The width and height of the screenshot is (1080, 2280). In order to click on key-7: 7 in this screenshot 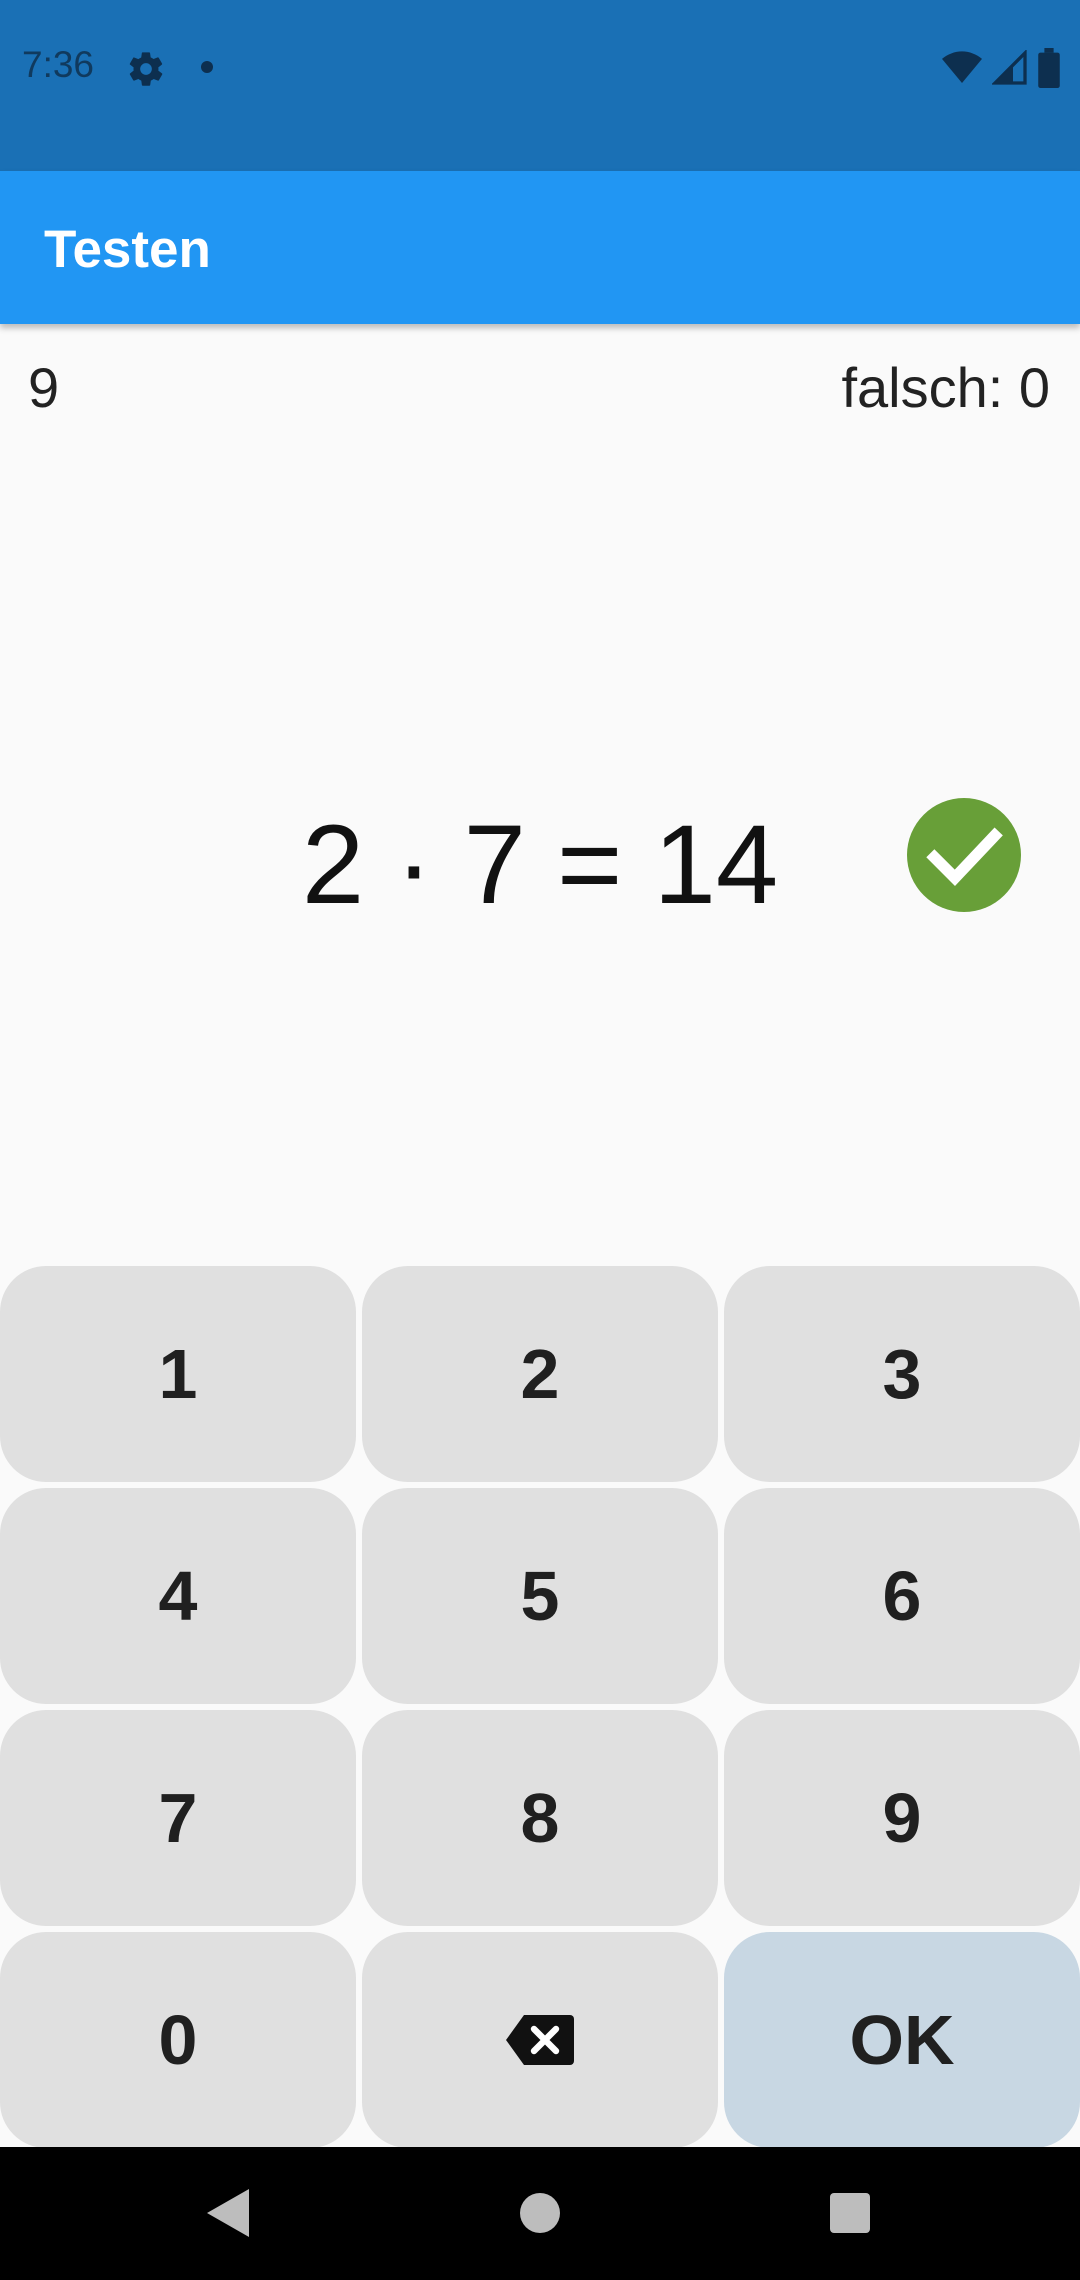, I will do `click(178, 1818)`.